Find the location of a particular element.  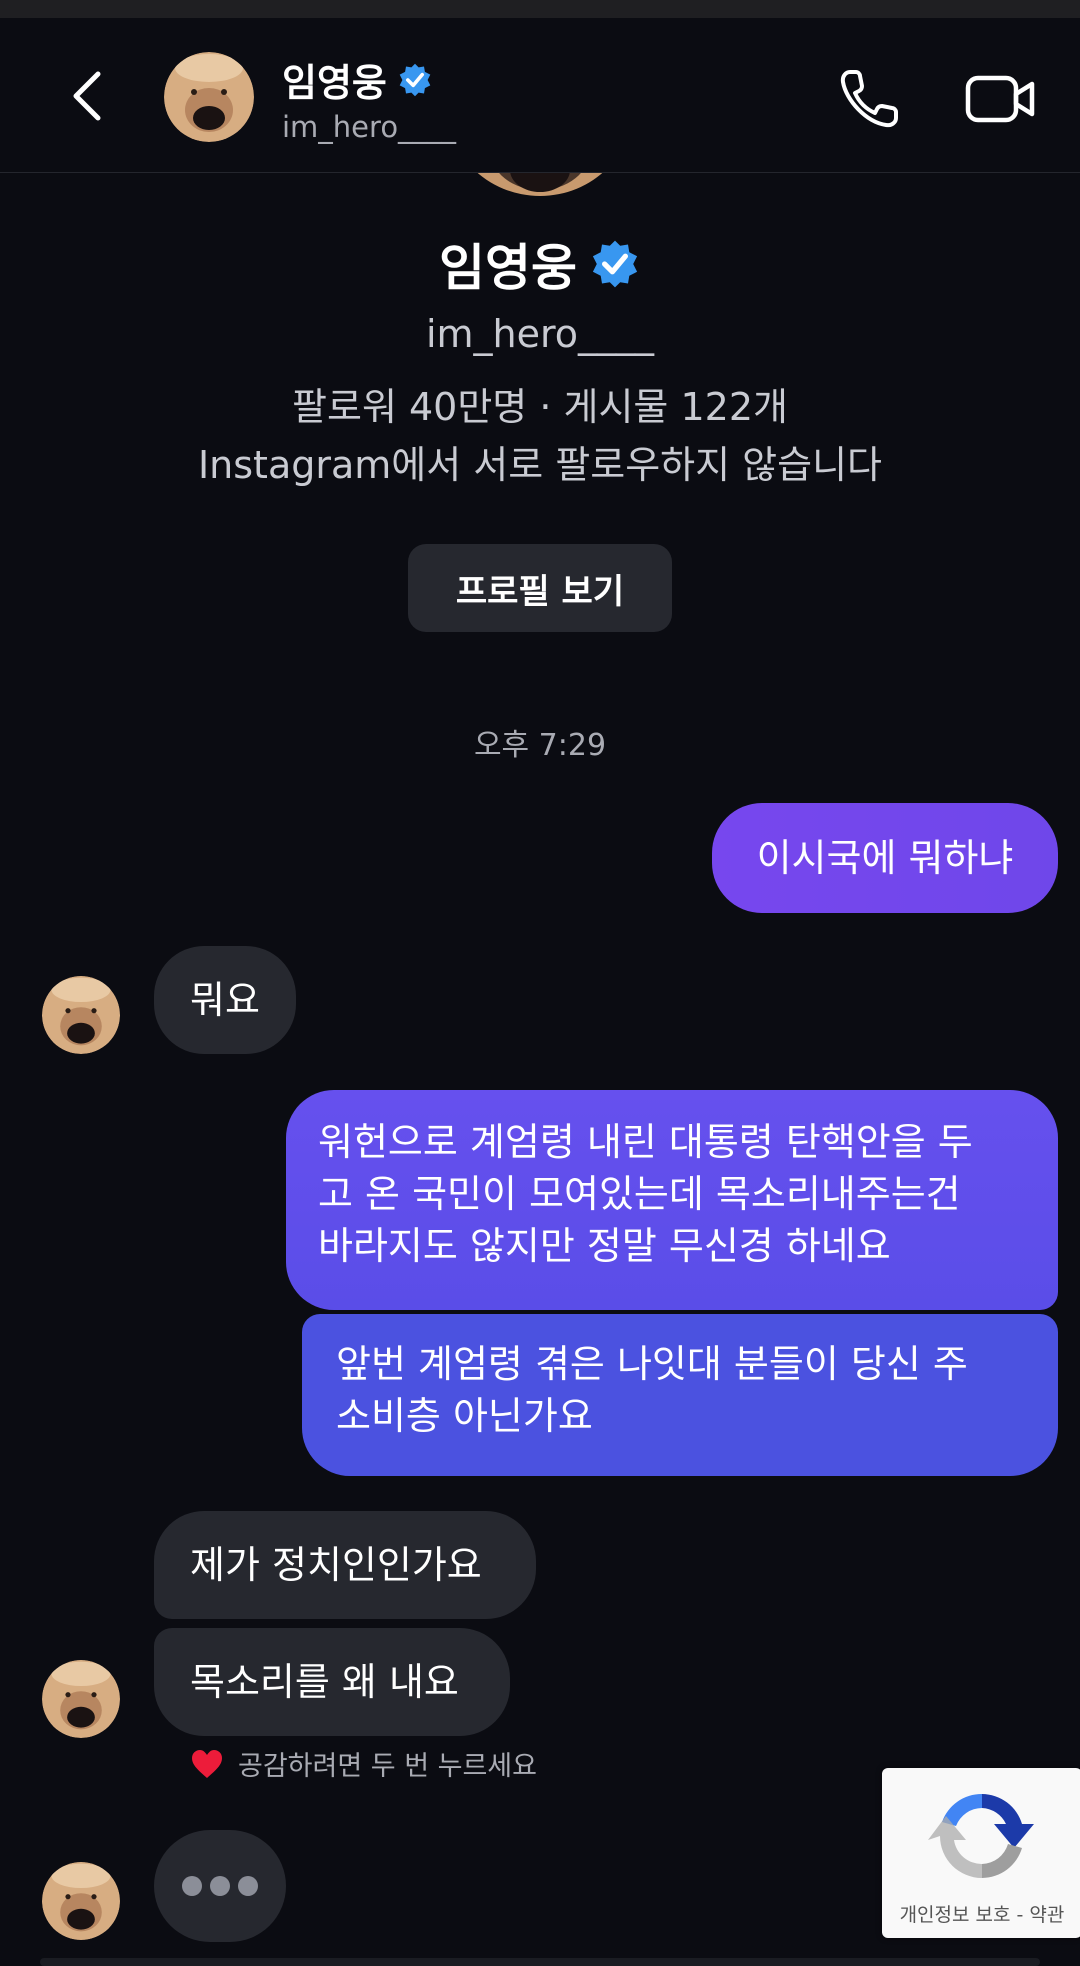

profile-name: 임영웅 is located at coordinates (508, 268).